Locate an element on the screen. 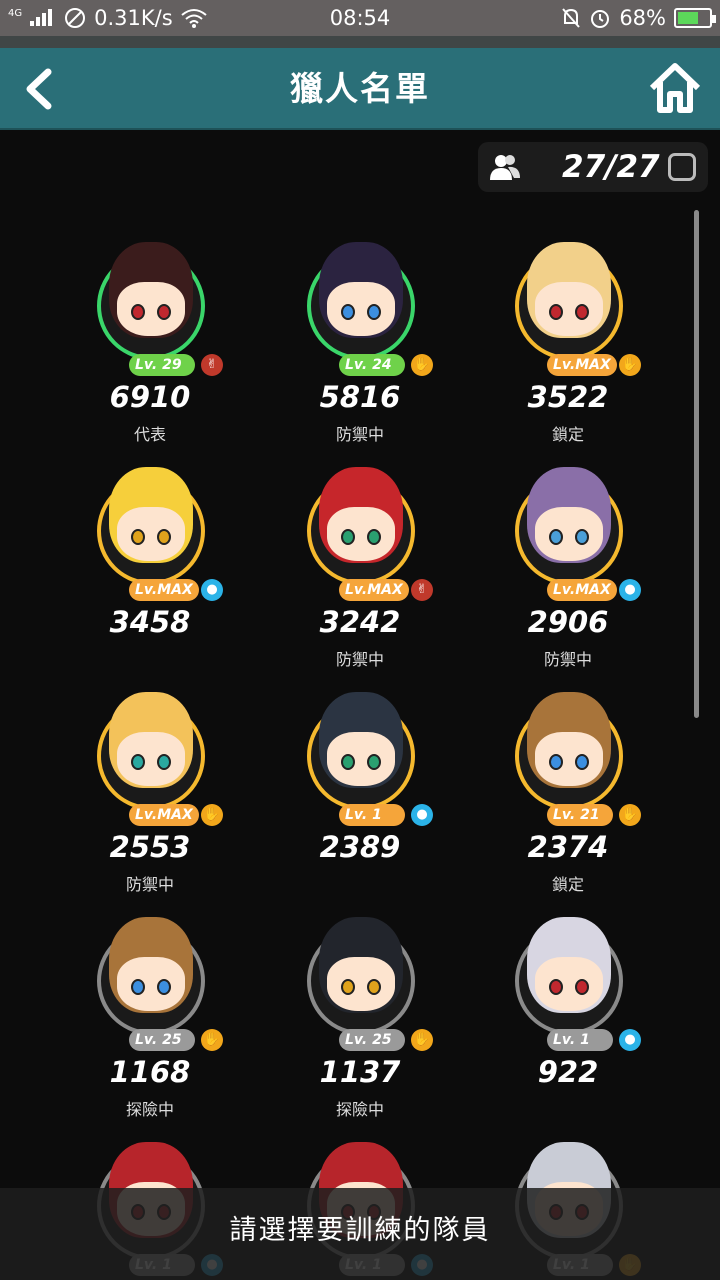 The height and width of the screenshot is (1280, 720). roster-counter: 27/27 is located at coordinates (593, 167).